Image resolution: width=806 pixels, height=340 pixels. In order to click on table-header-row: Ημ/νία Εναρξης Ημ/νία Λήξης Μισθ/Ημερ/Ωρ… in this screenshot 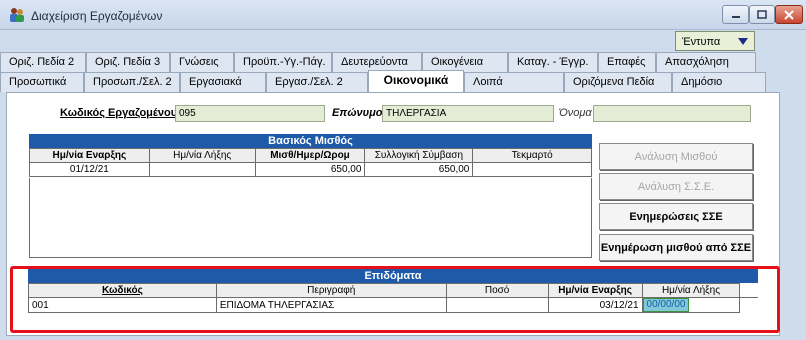, I will do `click(310, 155)`.